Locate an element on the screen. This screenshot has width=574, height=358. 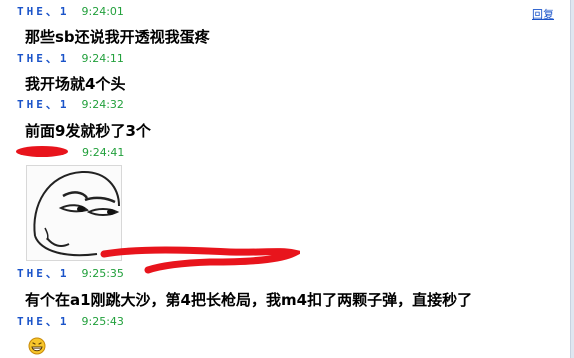
message-header: 9:24:41 is located at coordinates (97, 153).